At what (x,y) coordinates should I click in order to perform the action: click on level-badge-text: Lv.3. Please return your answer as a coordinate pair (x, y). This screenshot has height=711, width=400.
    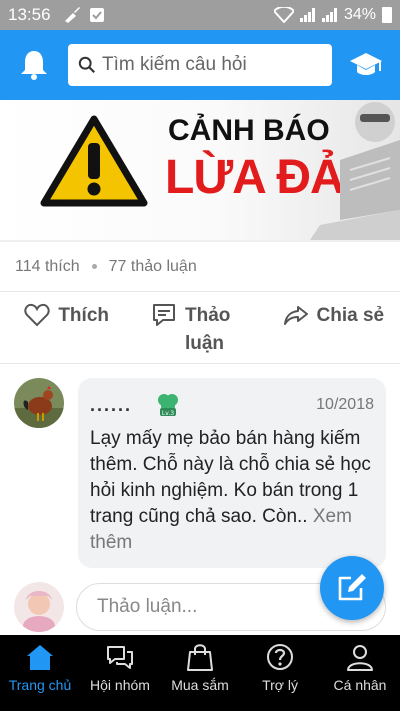
    Looking at the image, I should click on (168, 413).